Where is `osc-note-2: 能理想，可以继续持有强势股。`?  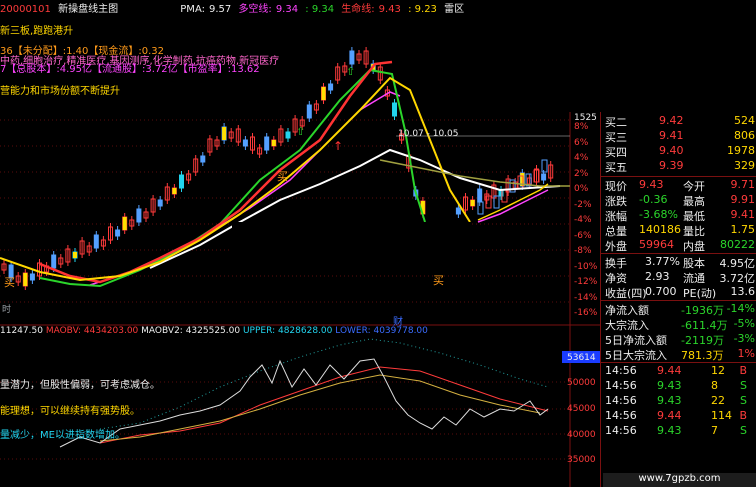 osc-note-2: 能理想，可以继续持有强势股。 is located at coordinates (70, 411).